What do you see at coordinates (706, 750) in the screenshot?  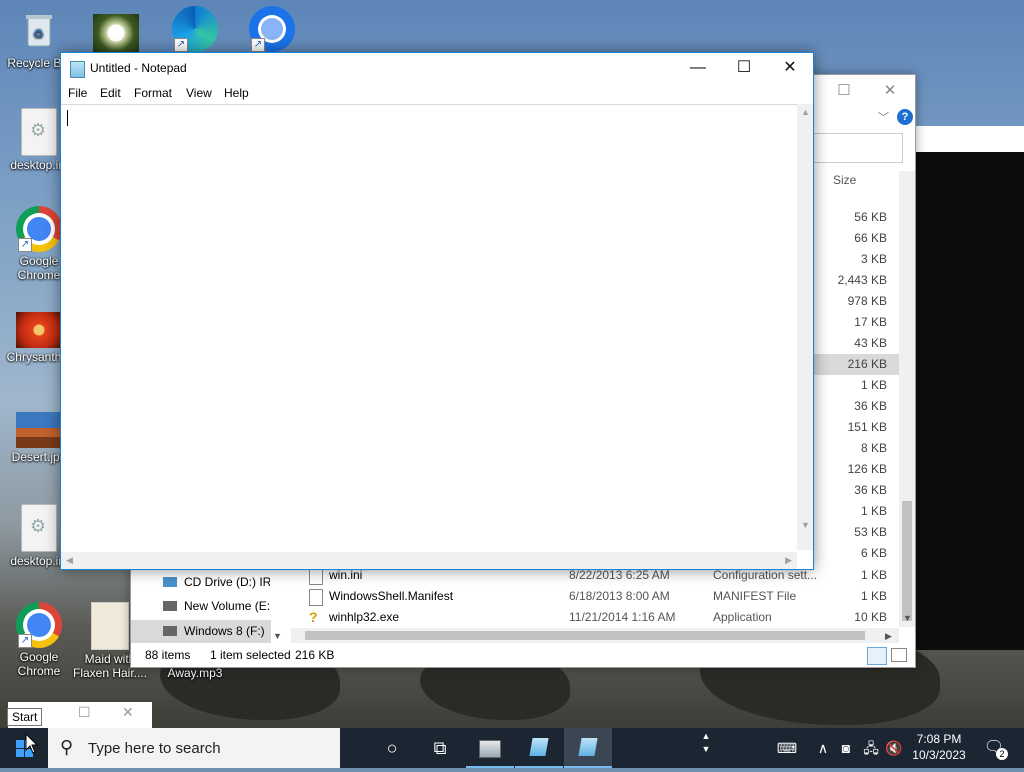 I see `taskbar-scroll-icon: ▲ ▼` at bounding box center [706, 750].